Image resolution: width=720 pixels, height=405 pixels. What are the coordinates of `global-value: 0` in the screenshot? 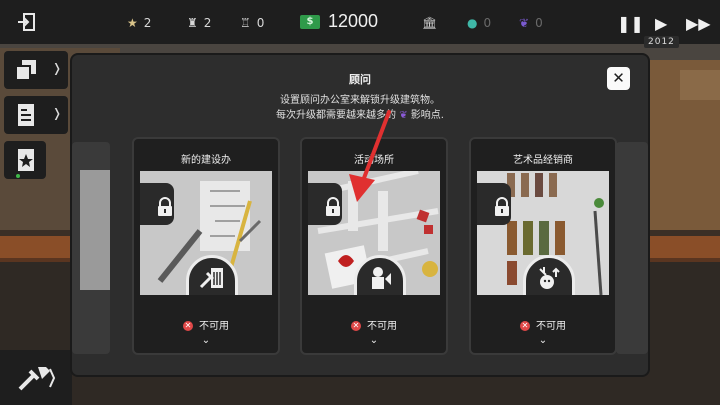 It's located at (487, 23).